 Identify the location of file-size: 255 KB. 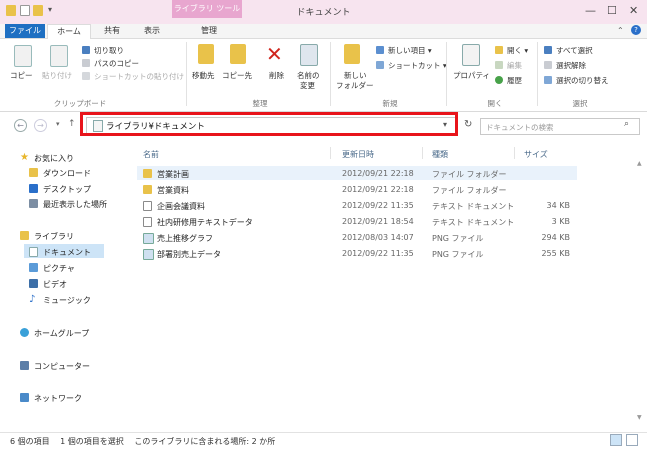
(555, 253).